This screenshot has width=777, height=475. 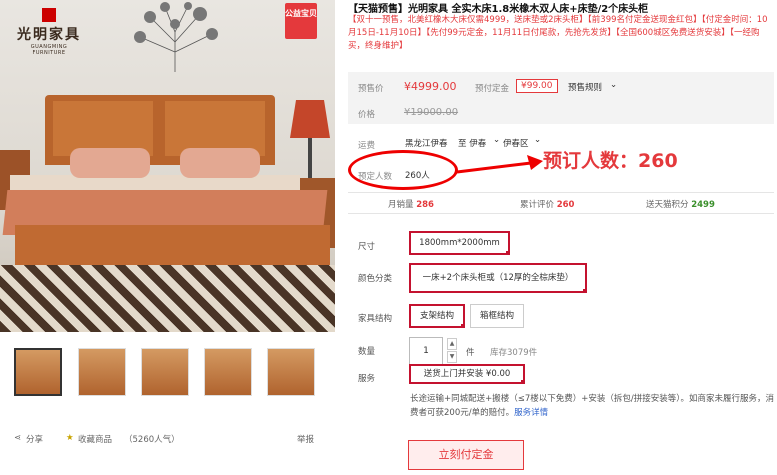 I want to click on rug-illustration, so click(x=167, y=298).